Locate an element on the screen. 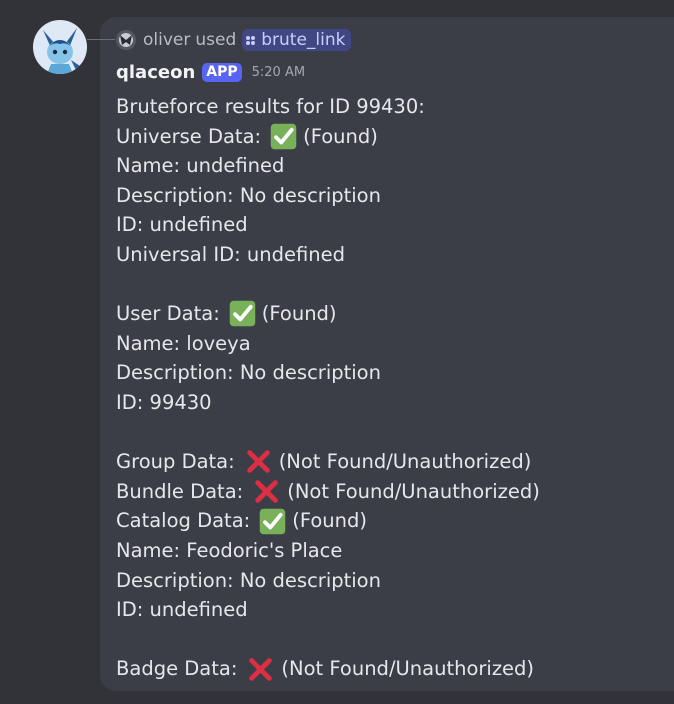  user-description: Description: No description is located at coordinates (248, 373).